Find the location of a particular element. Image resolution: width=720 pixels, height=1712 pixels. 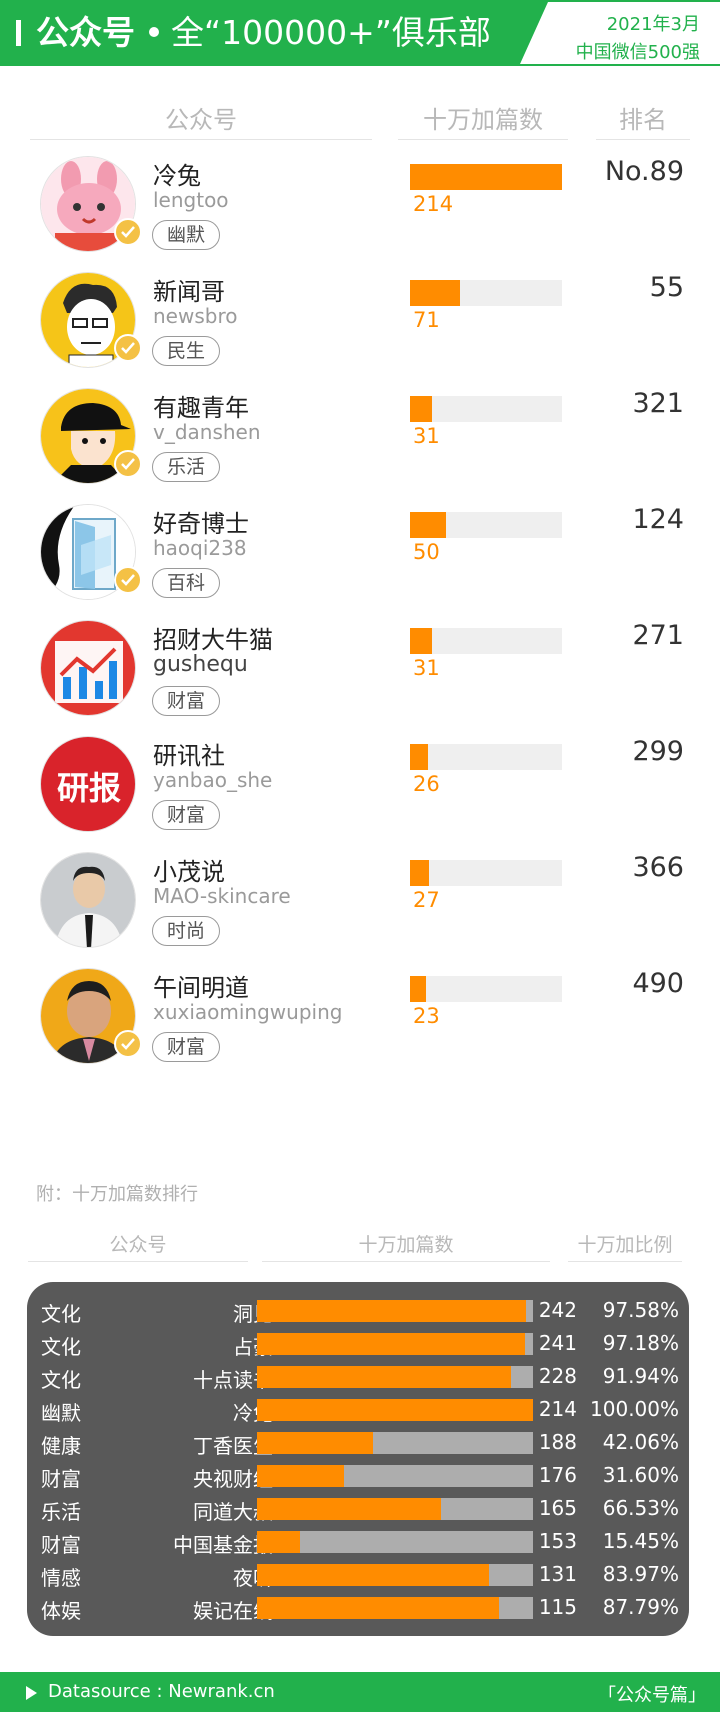

rank-value: 321 is located at coordinates (658, 403).